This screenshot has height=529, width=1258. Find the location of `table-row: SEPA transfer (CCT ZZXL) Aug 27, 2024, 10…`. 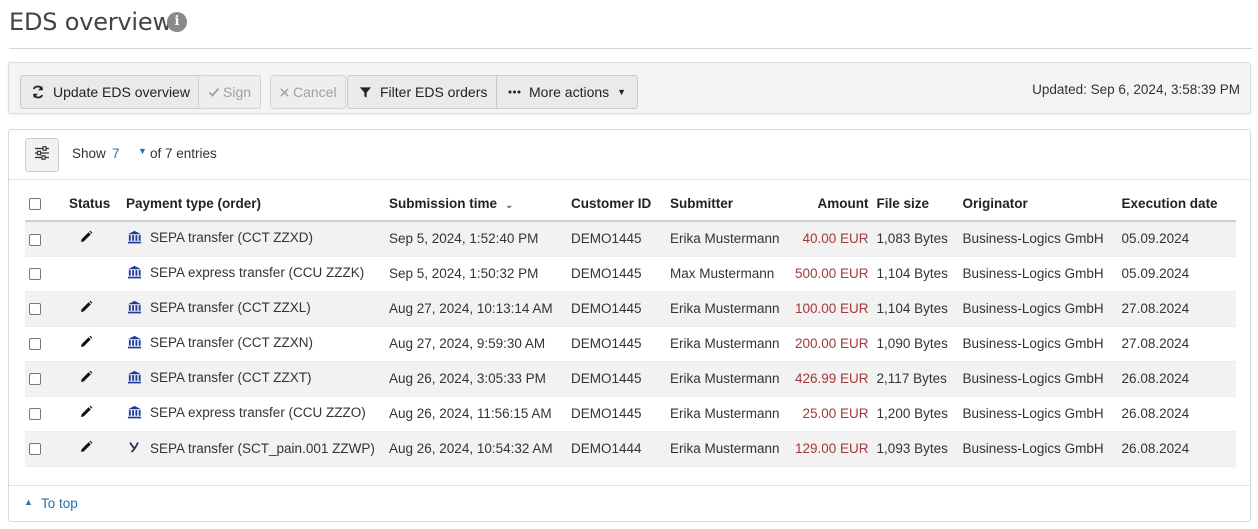

table-row: SEPA transfer (CCT ZZXL) Aug 27, 2024, 10… is located at coordinates (630, 309).